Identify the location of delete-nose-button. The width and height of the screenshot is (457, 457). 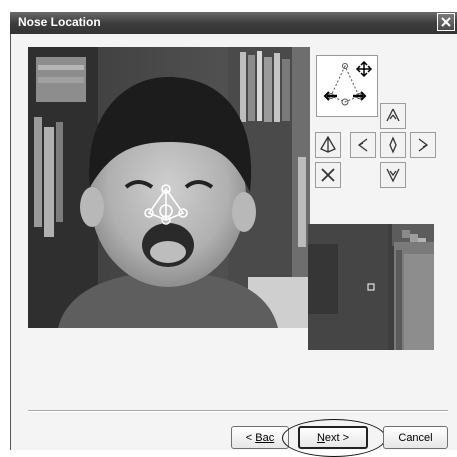
(328, 175).